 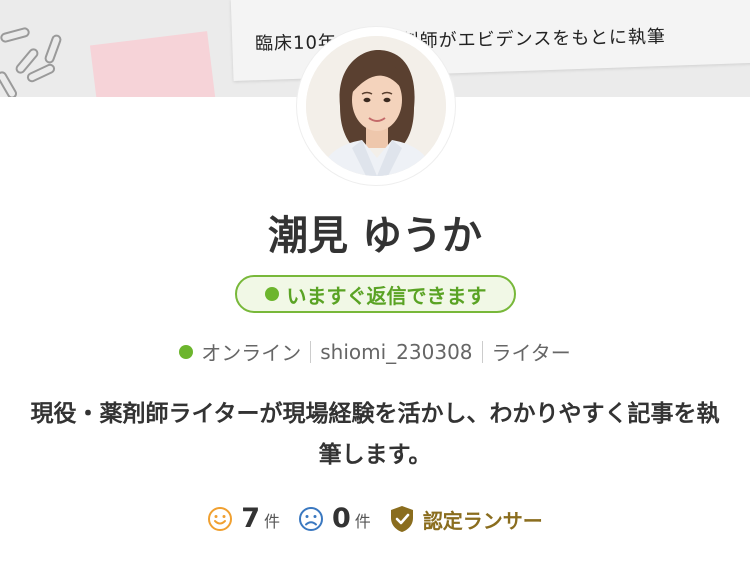 What do you see at coordinates (531, 353) in the screenshot?
I see `role-label: ライター` at bounding box center [531, 353].